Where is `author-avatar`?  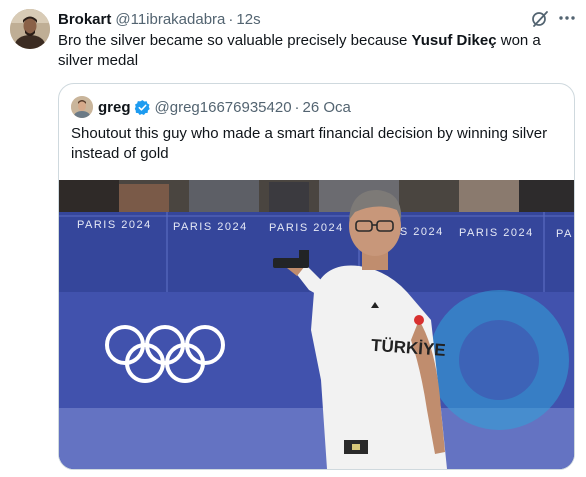
author-avatar is located at coordinates (30, 29).